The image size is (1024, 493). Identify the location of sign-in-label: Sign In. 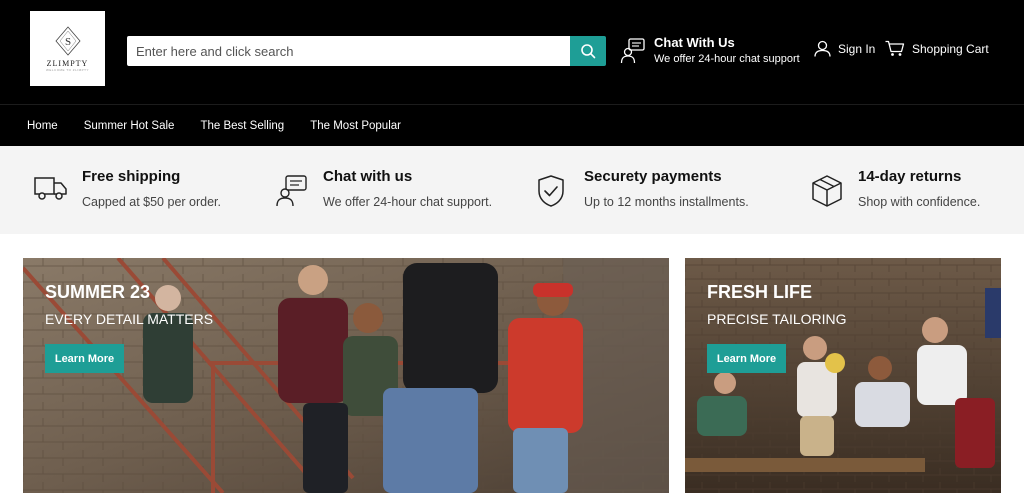
(857, 48).